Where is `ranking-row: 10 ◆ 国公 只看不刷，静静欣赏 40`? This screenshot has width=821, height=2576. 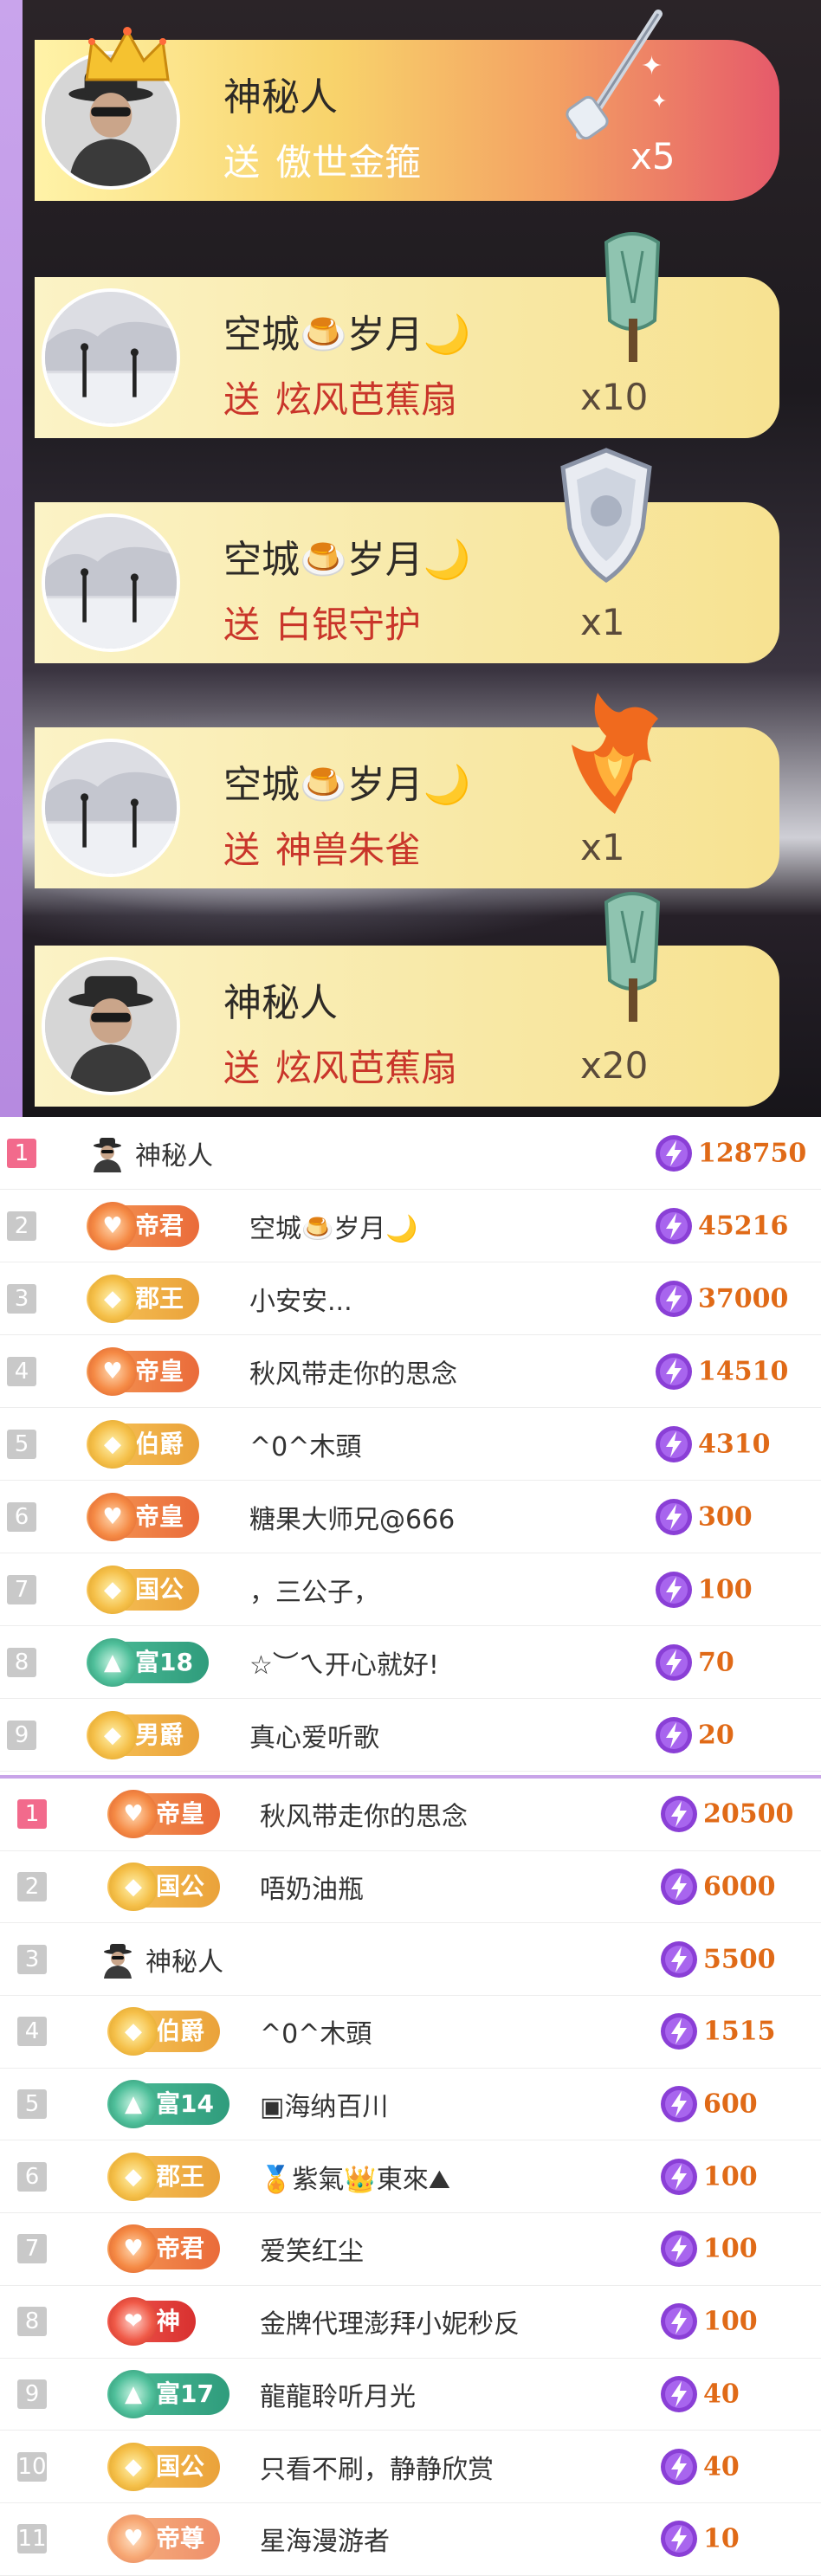
ranking-row: 10 ◆ 国公 只看不刷，静静欣赏 40 is located at coordinates (411, 2467).